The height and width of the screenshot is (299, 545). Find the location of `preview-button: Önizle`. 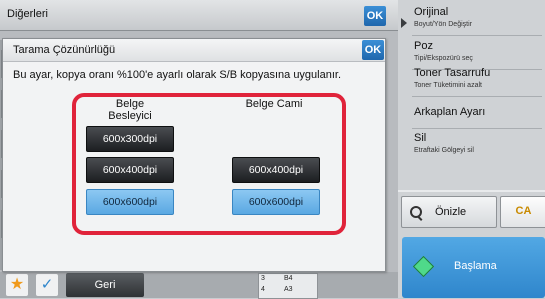

preview-button: Önizle is located at coordinates (449, 212).